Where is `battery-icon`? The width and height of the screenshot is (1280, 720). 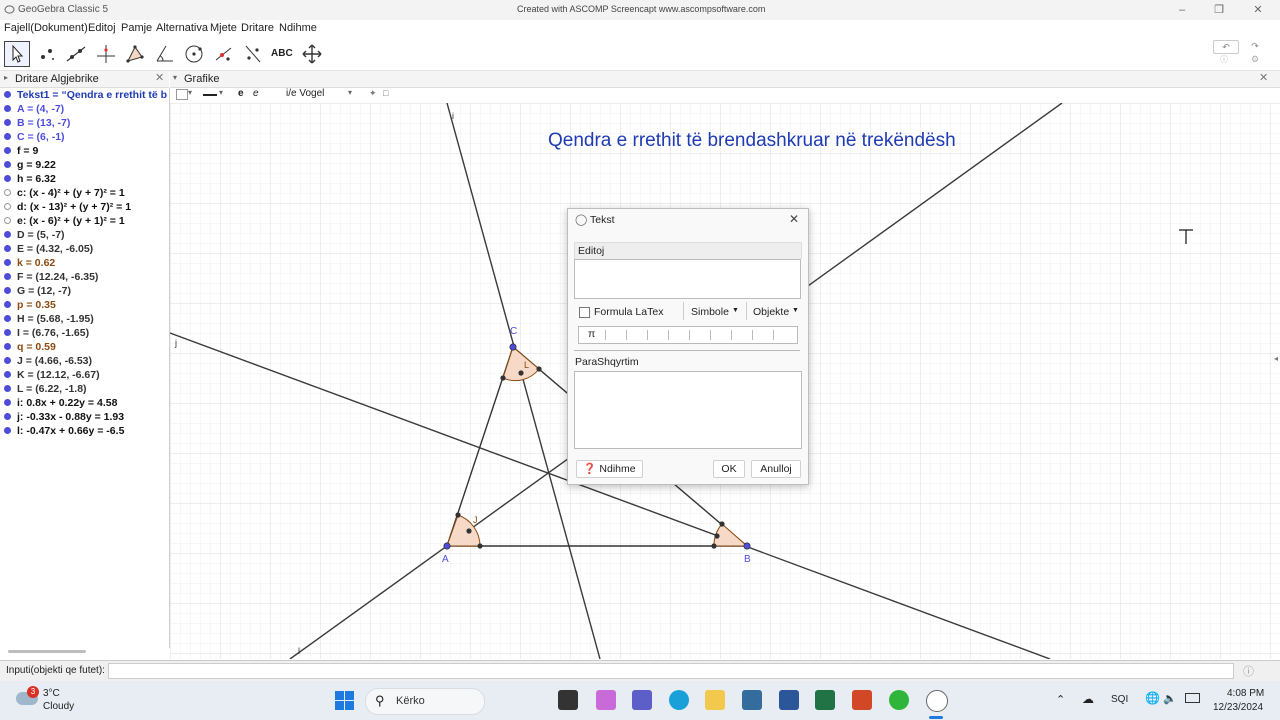 battery-icon is located at coordinates (1192, 698).